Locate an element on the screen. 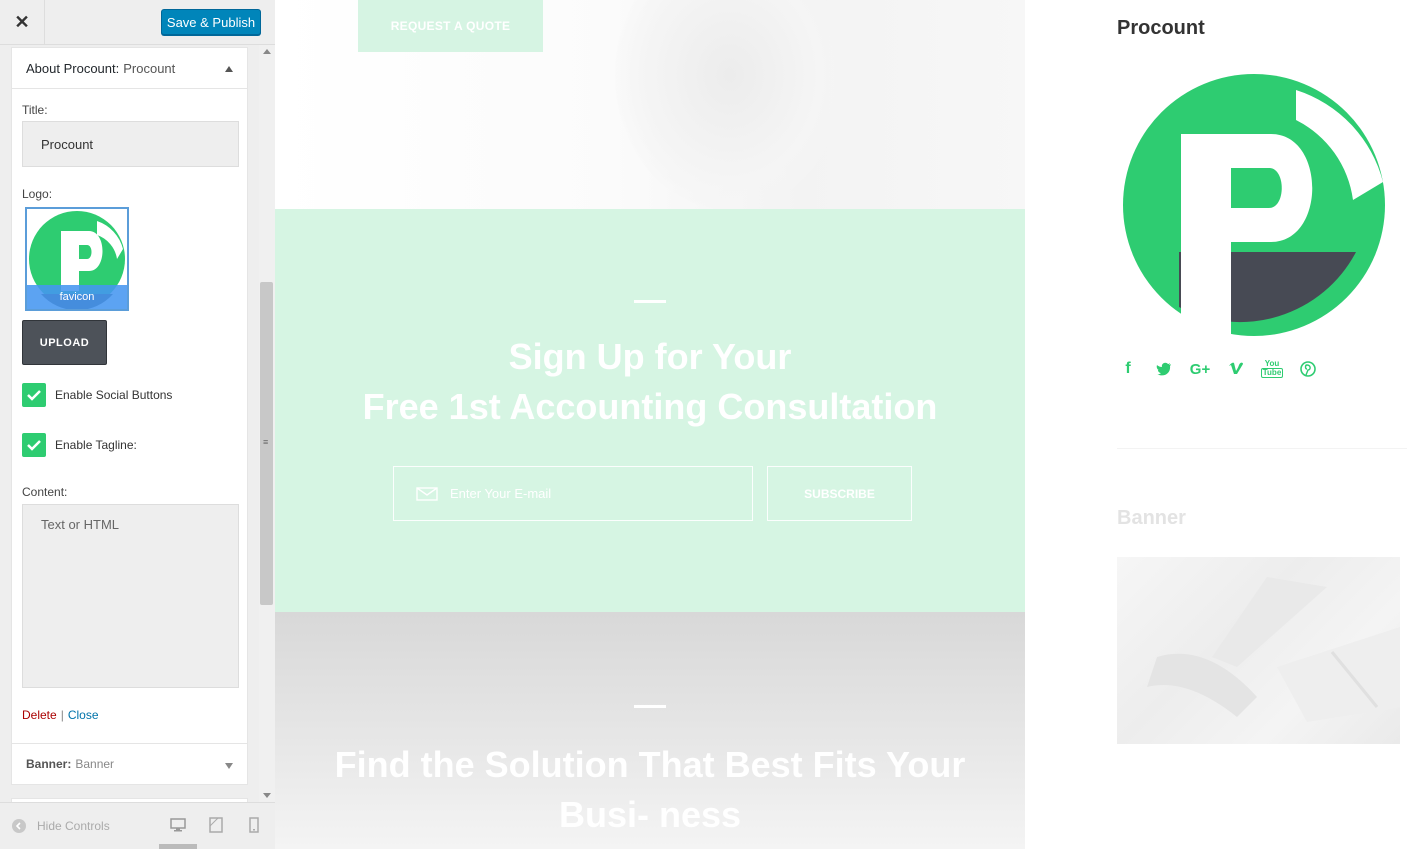  customizer-footer: Hide Controls is located at coordinates (137, 825).